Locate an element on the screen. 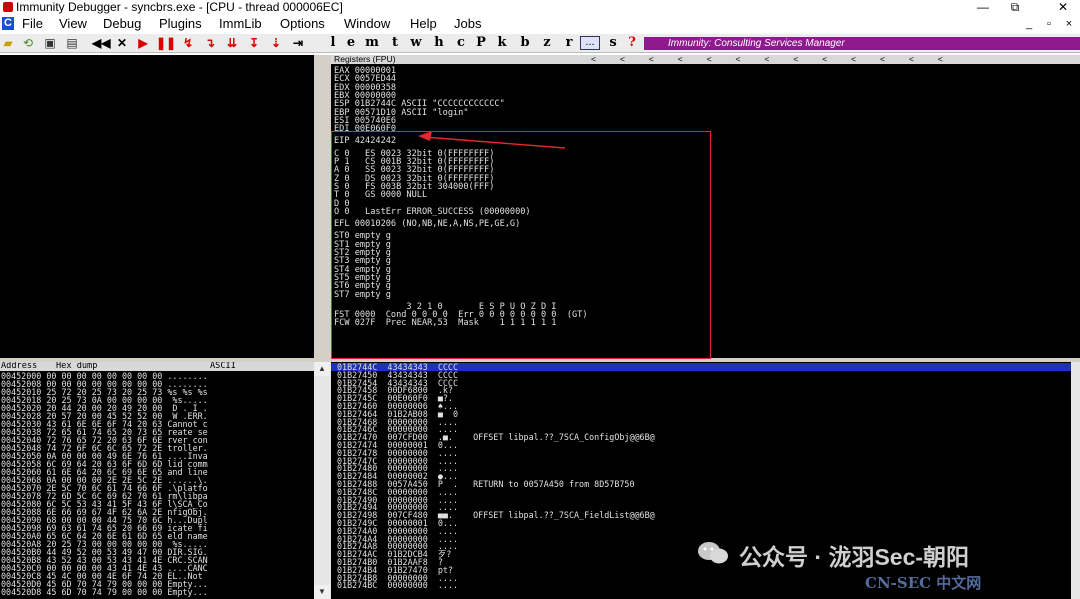 The width and height of the screenshot is (1080, 599). dump-scrollbar: ▲ ▼ is located at coordinates (322, 480).